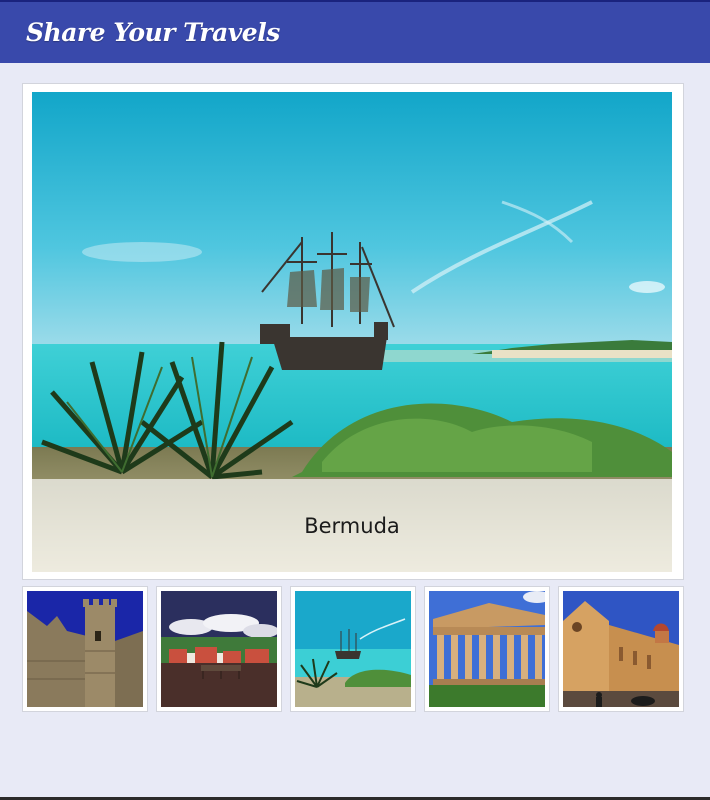  I want to click on castle-tower-image, so click(85, 649).